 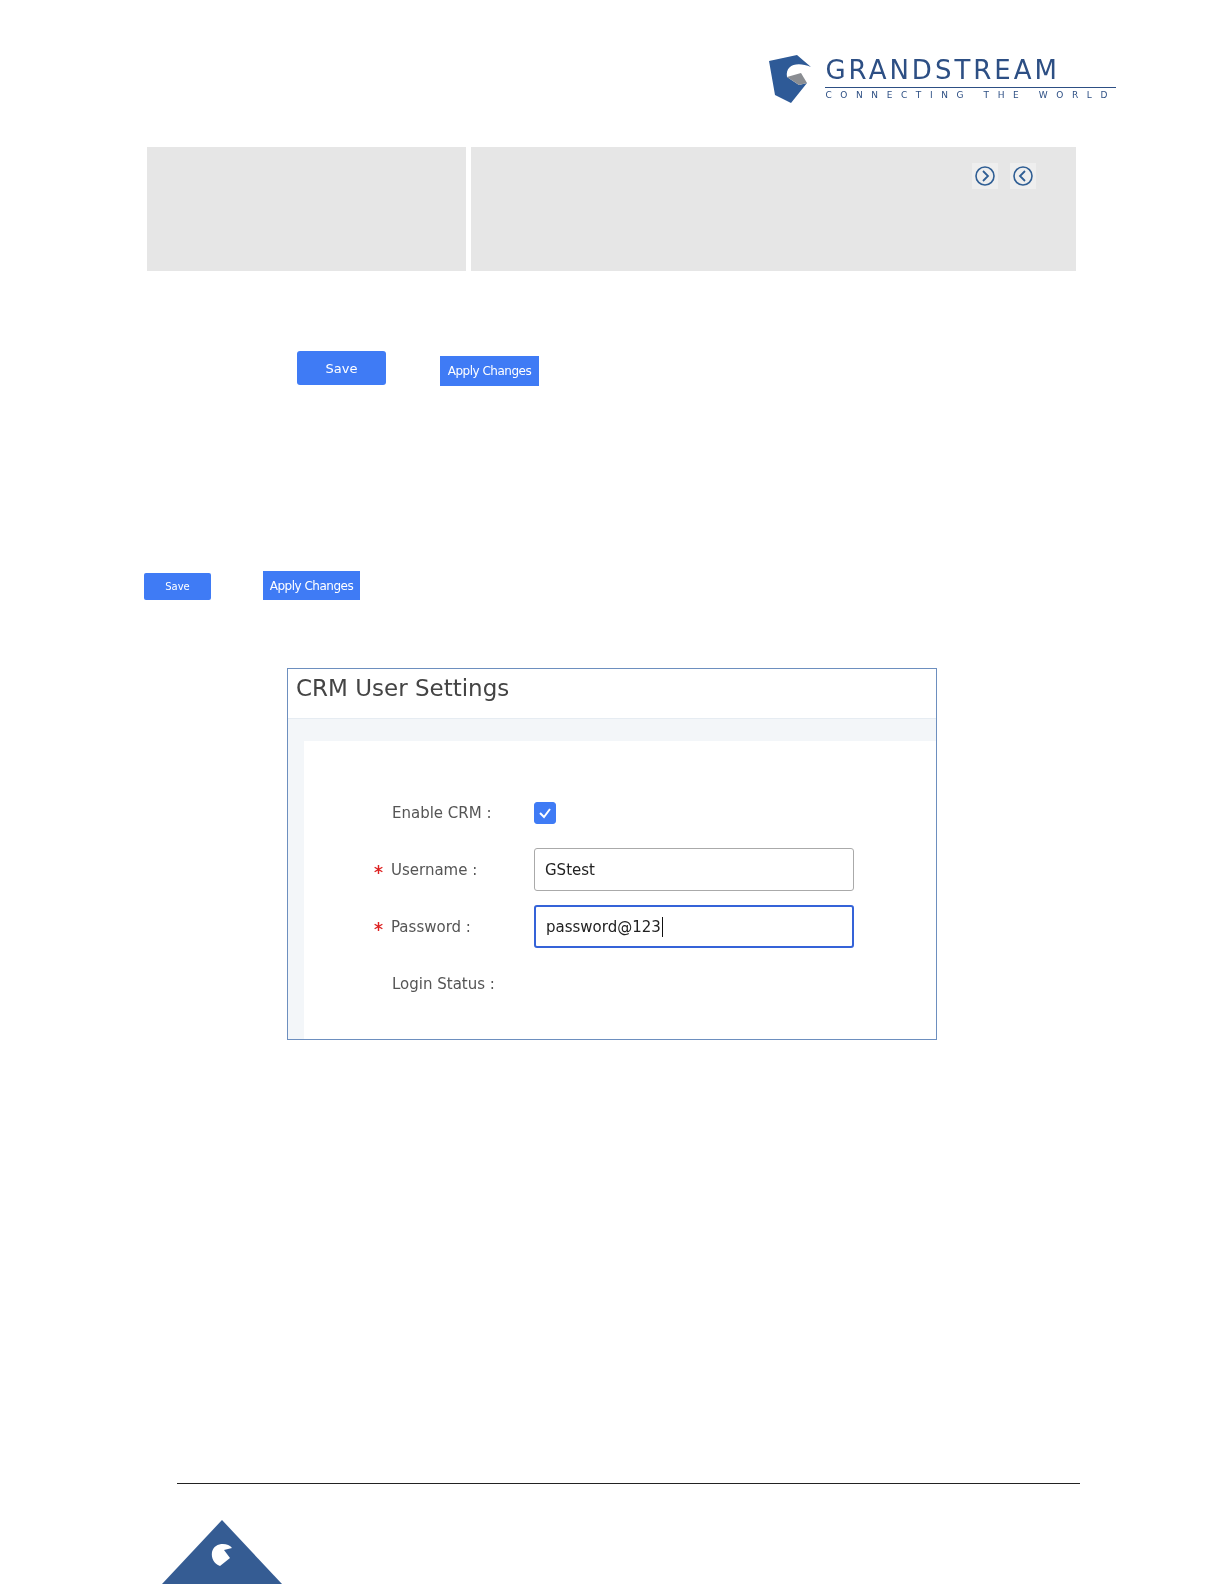 I want to click on field-label: Password :, so click(x=431, y=926).